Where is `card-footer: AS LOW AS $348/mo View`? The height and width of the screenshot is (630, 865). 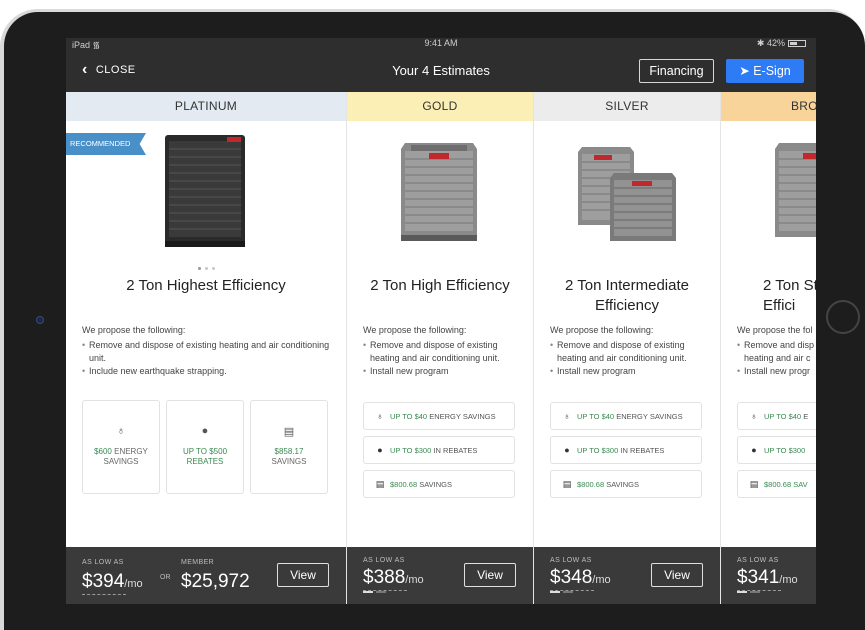 card-footer: AS LOW AS $348/mo View is located at coordinates (627, 575).